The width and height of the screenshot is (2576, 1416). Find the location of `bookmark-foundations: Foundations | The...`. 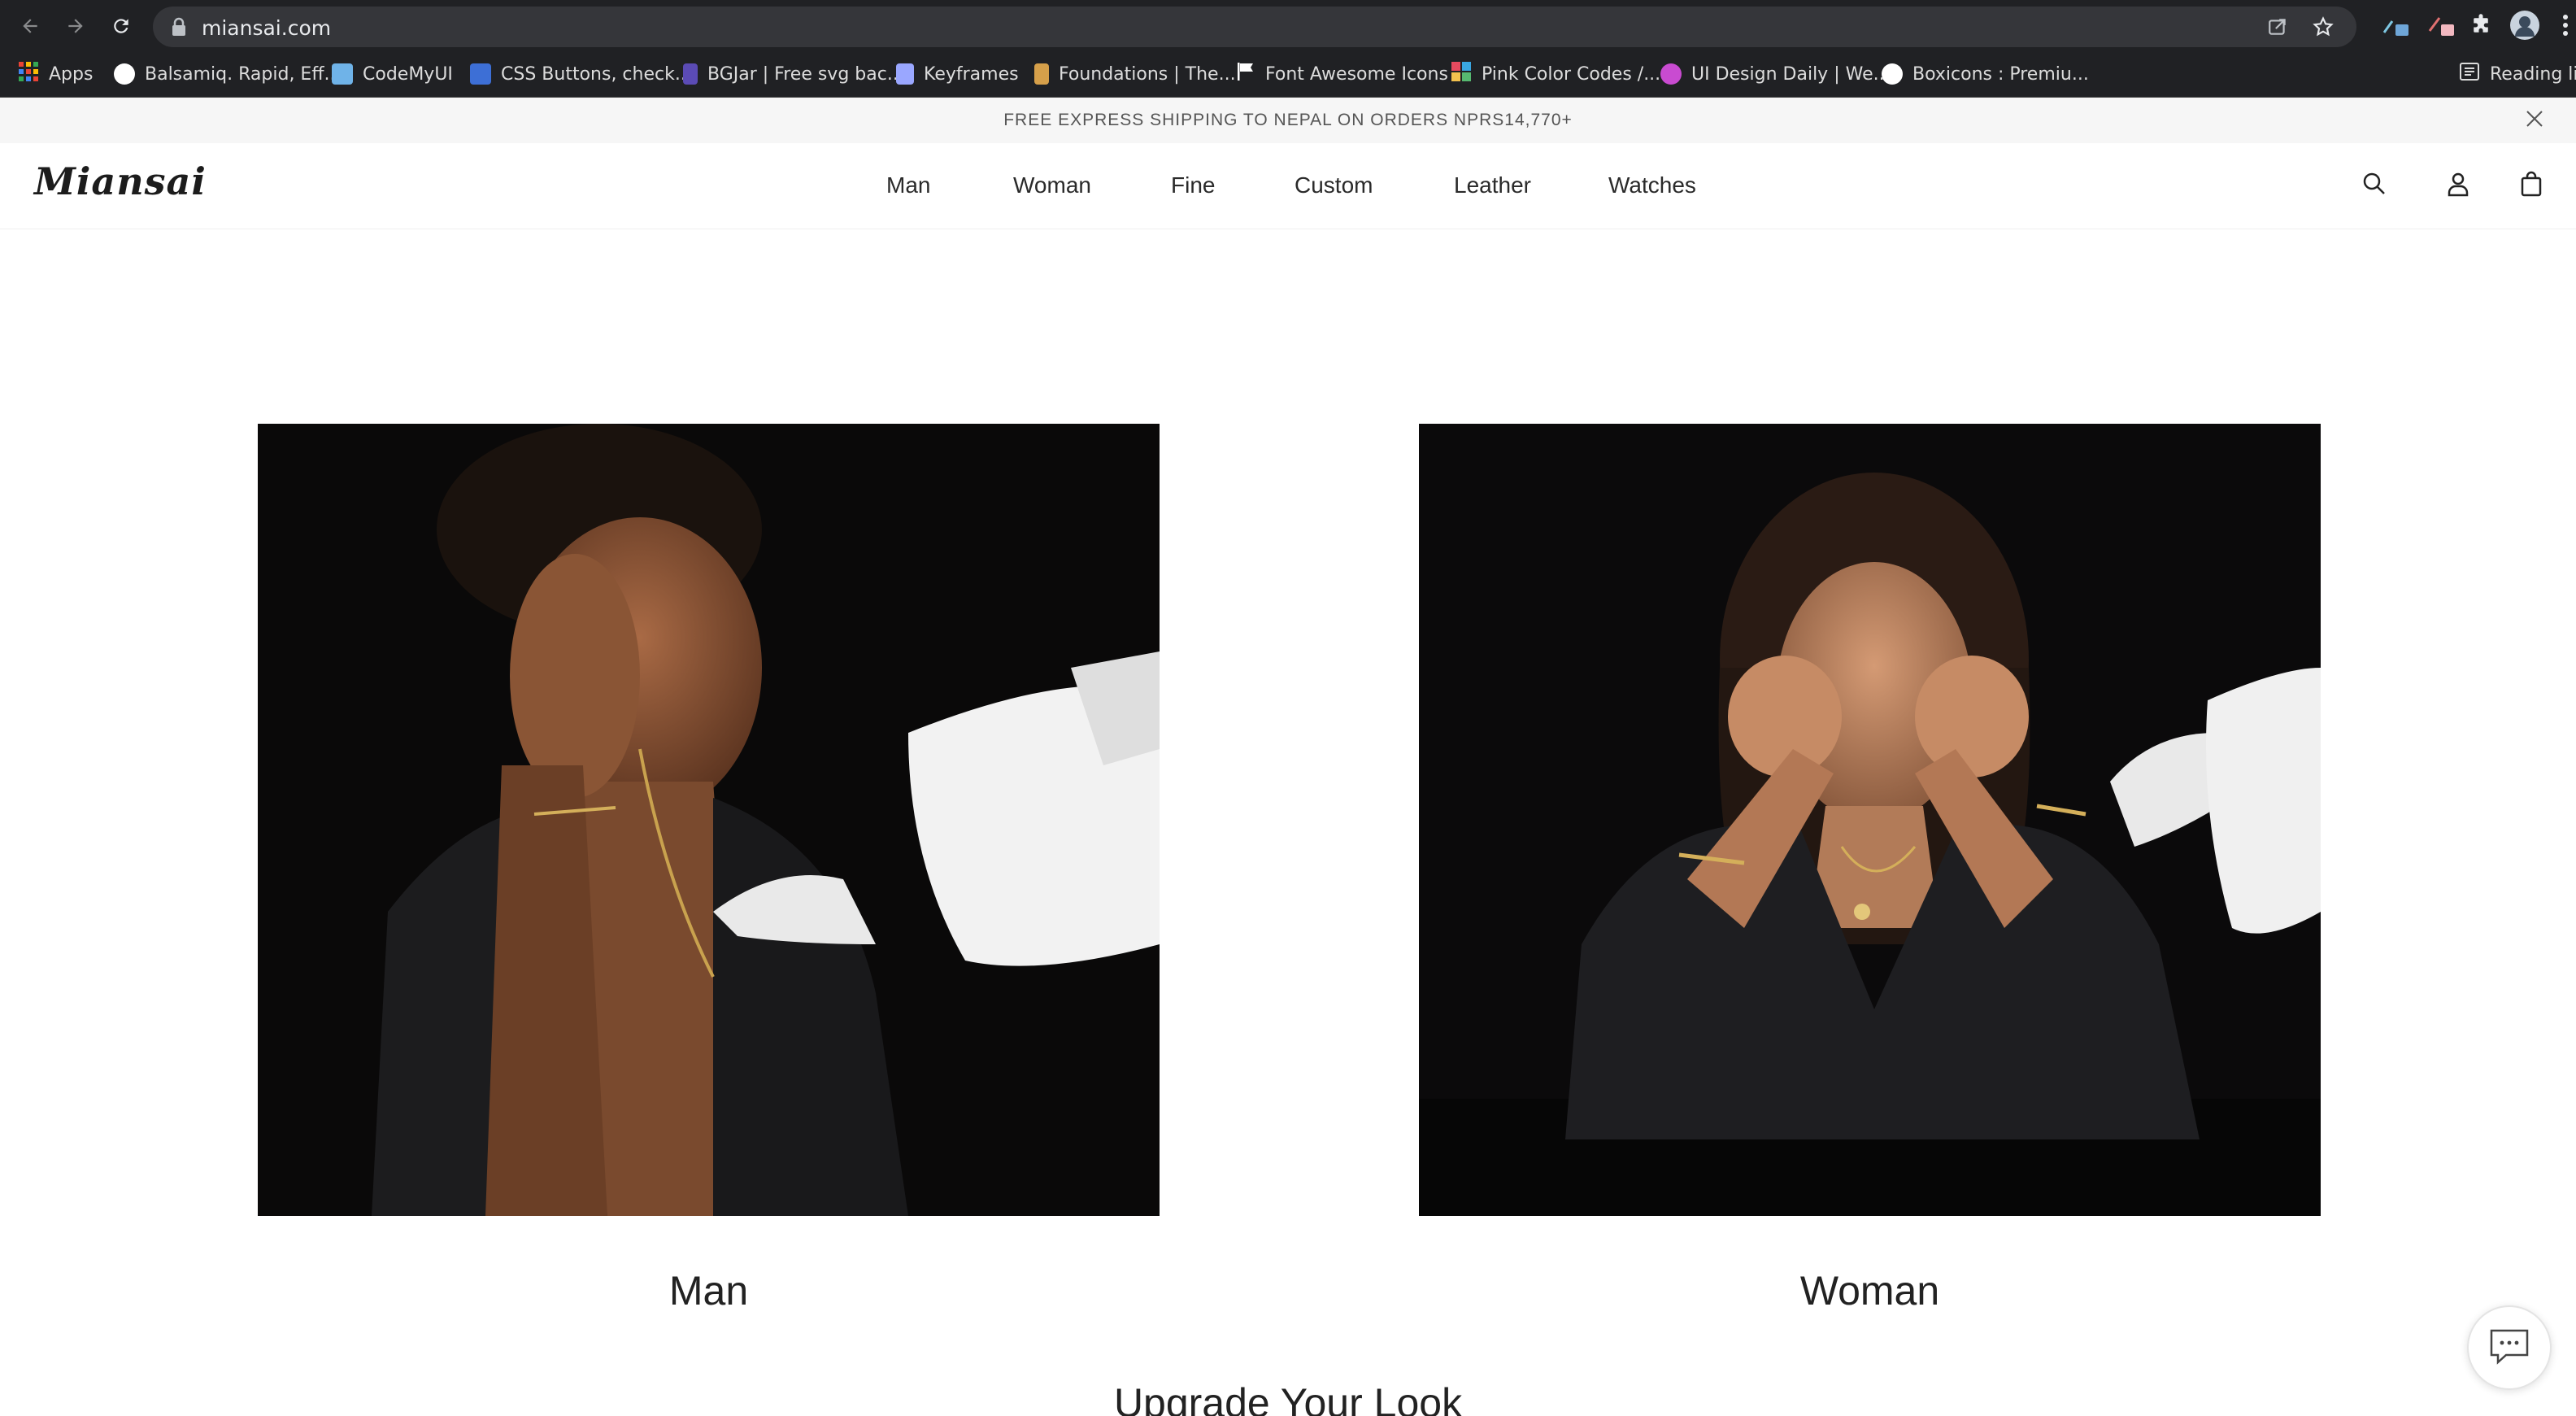

bookmark-foundations: Foundations | The... is located at coordinates (1135, 74).